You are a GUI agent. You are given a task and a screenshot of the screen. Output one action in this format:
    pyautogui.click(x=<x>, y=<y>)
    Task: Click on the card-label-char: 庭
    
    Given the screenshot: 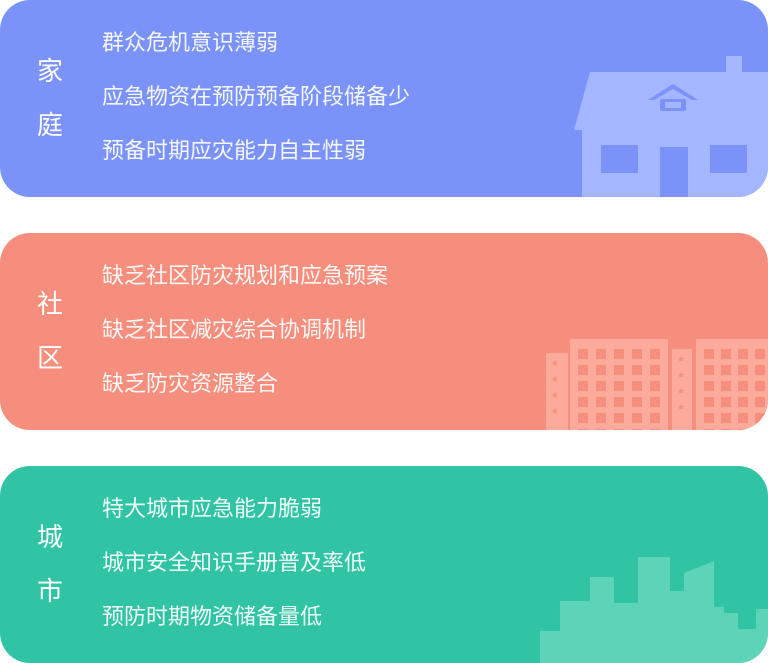 What is the action you would take?
    pyautogui.click(x=49, y=125)
    